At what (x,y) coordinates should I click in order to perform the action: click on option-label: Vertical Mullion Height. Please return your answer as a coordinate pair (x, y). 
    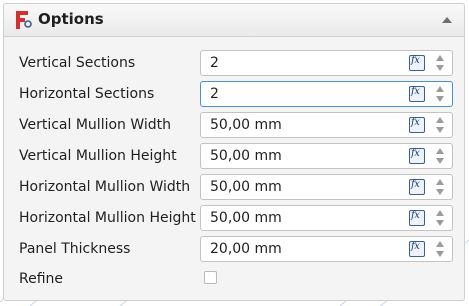
    Looking at the image, I should click on (98, 156).